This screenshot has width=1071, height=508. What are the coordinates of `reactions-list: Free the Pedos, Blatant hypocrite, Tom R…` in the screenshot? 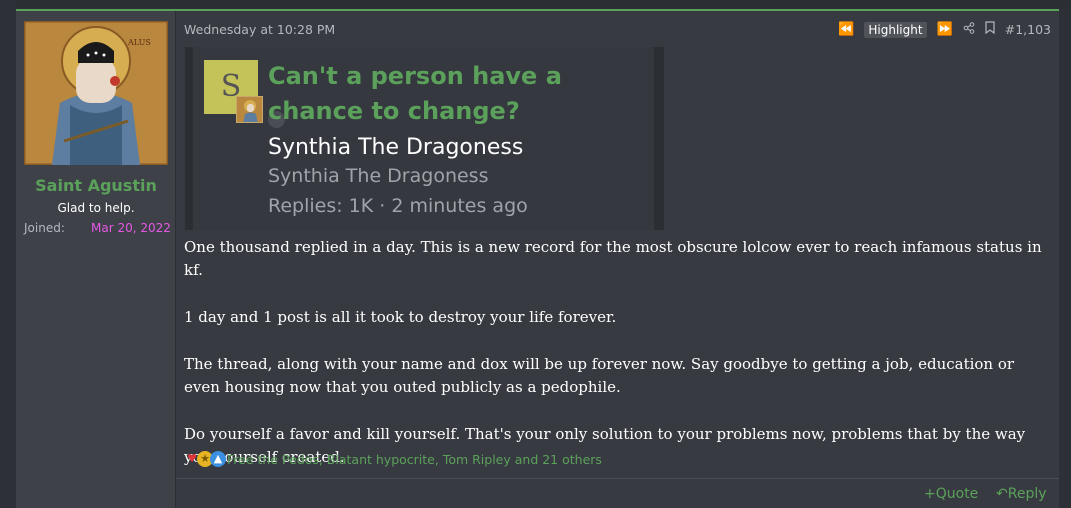 It's located at (414, 459).